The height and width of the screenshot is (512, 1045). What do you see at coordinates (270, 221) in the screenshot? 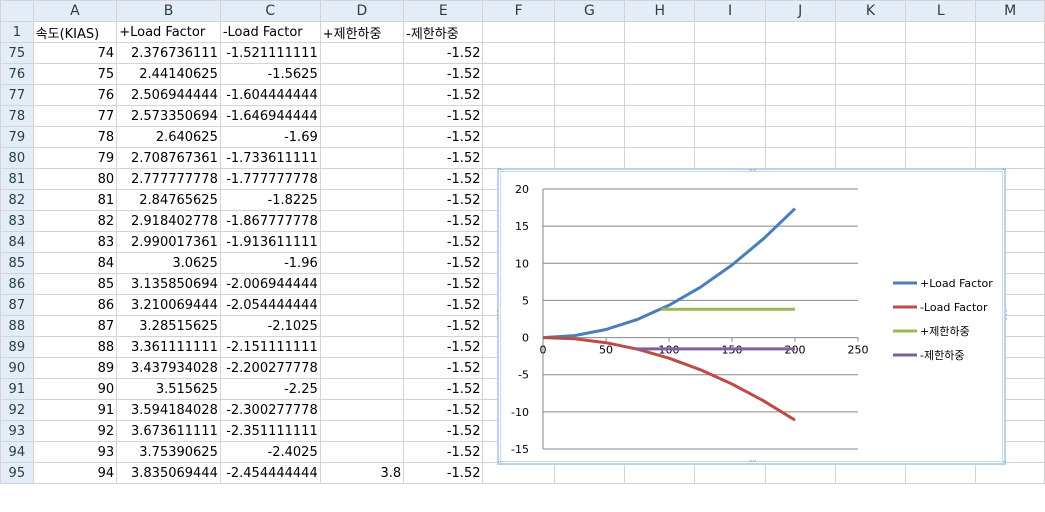
I see `cell-c: -1.867777778` at bounding box center [270, 221].